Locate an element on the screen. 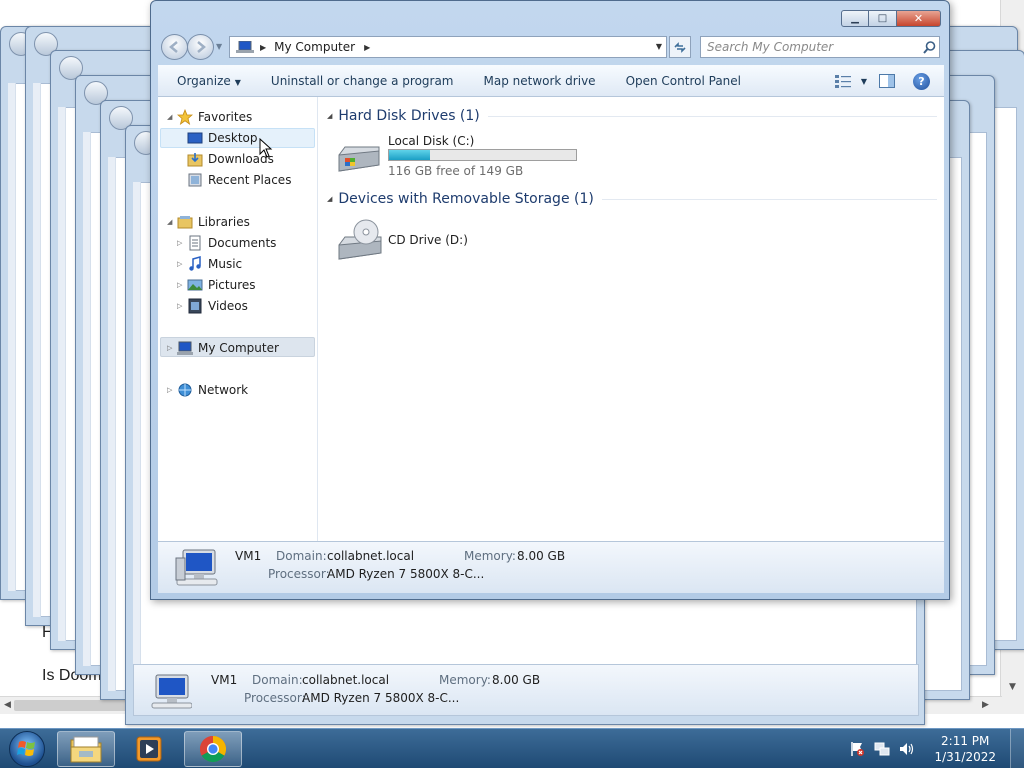  change-view-button is located at coordinates (843, 81).